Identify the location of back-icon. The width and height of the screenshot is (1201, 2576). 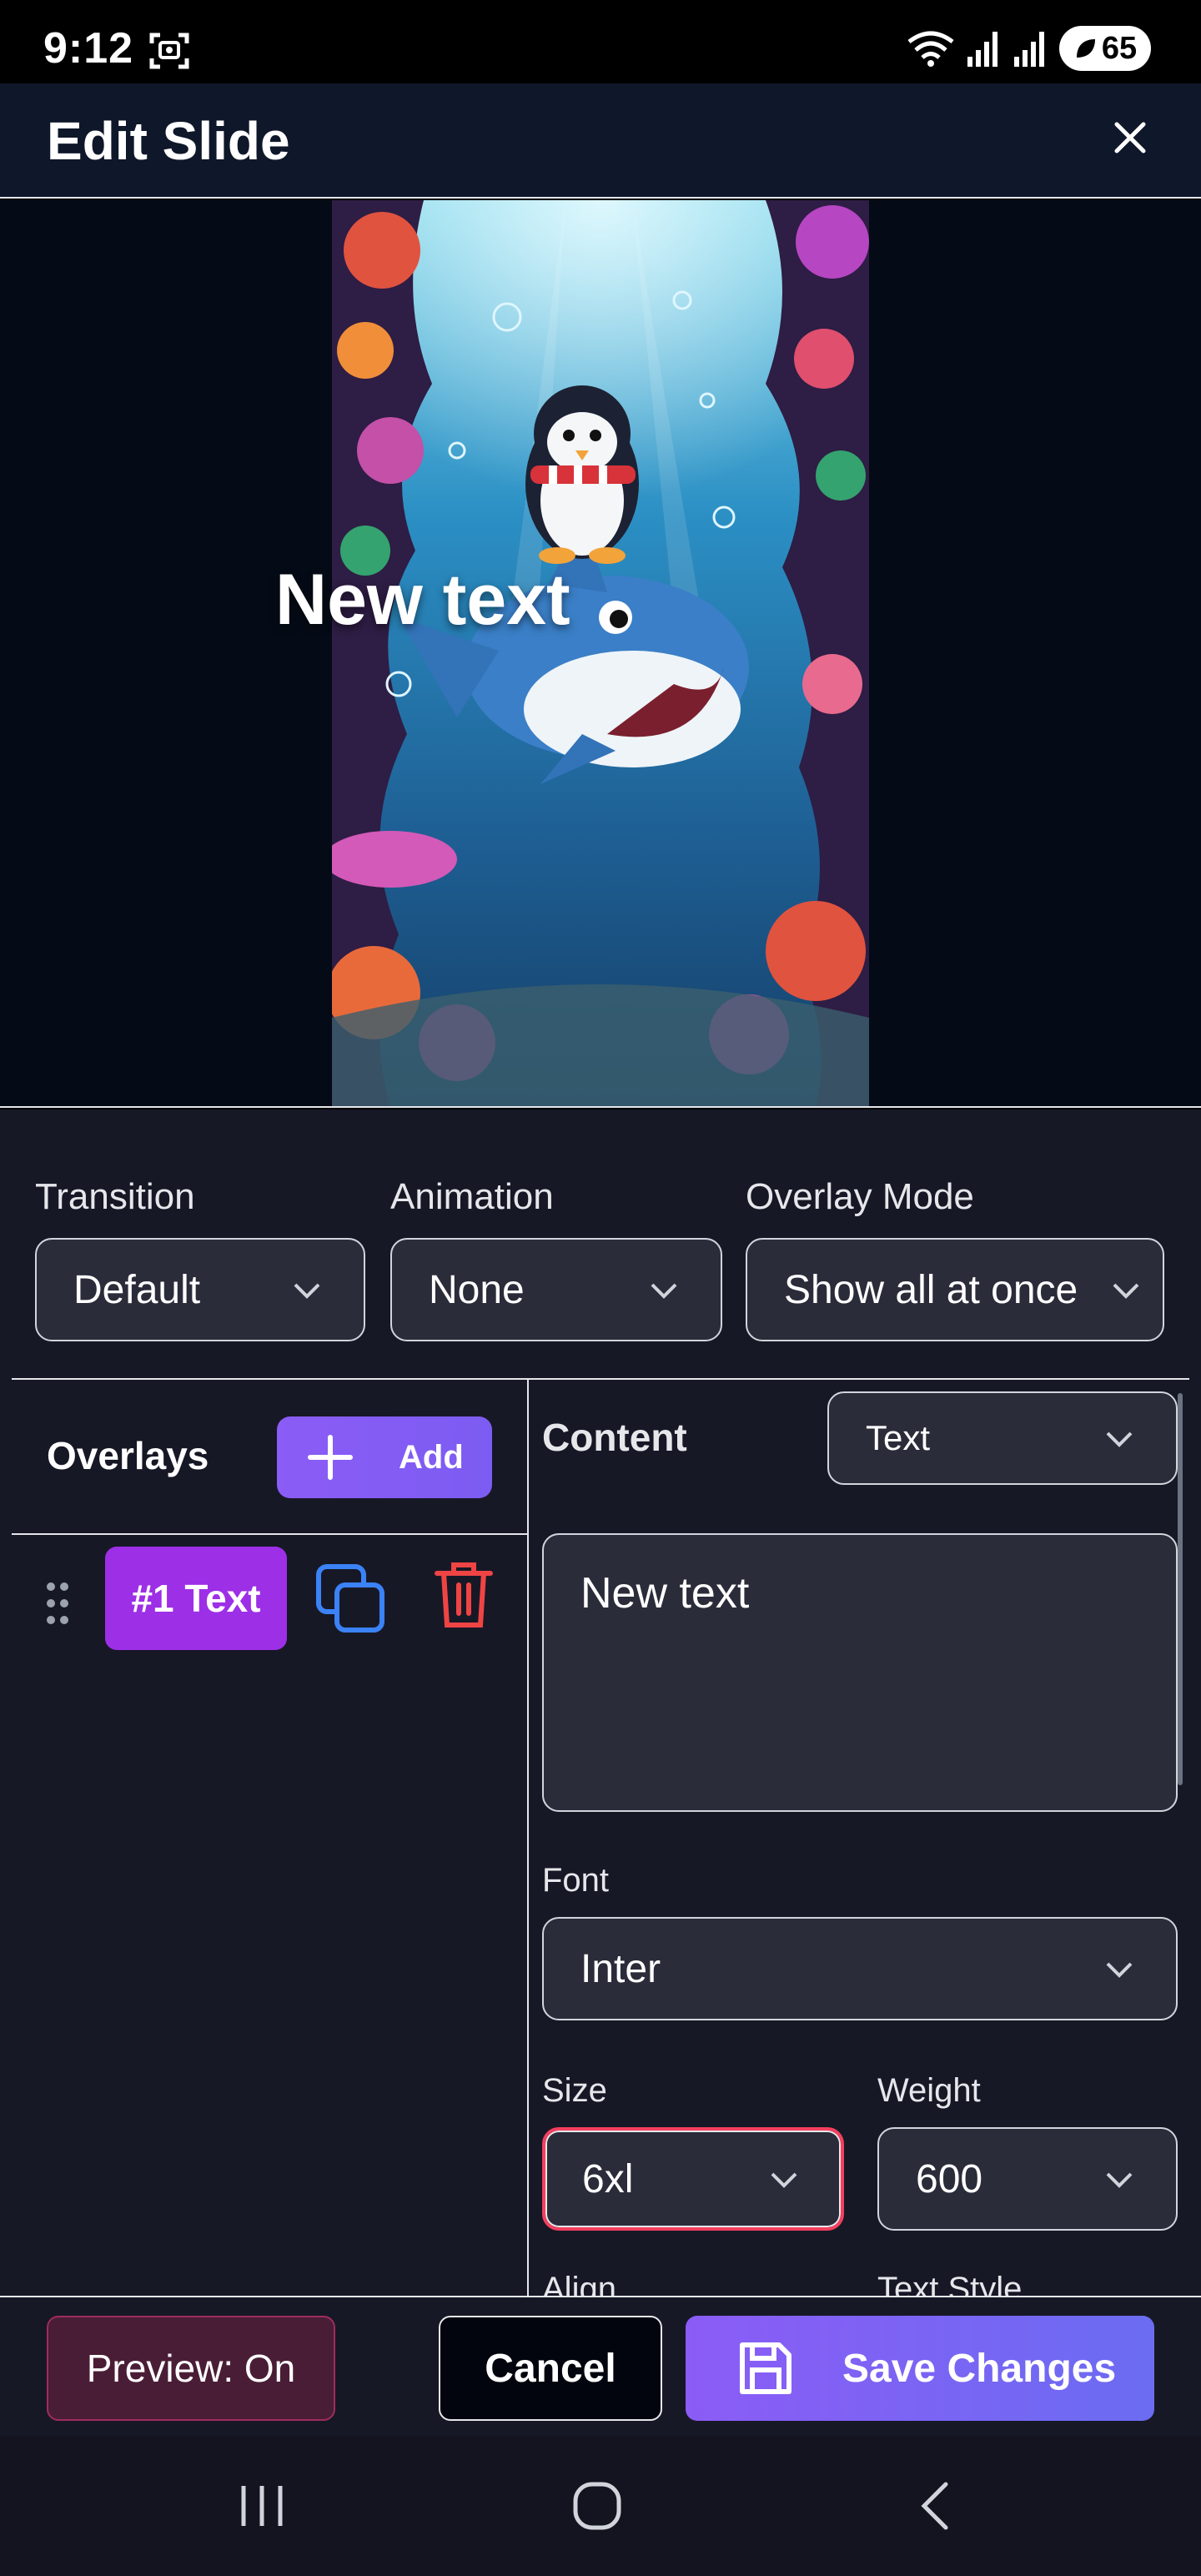
(934, 2506).